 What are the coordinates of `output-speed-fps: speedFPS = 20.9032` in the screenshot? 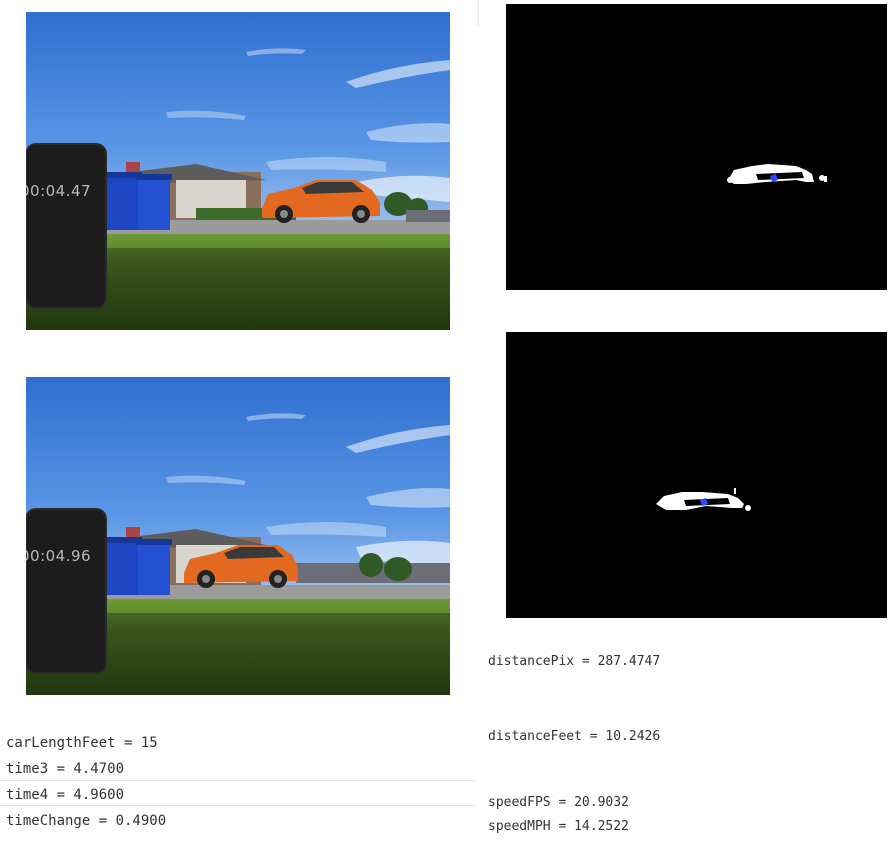 It's located at (558, 802).